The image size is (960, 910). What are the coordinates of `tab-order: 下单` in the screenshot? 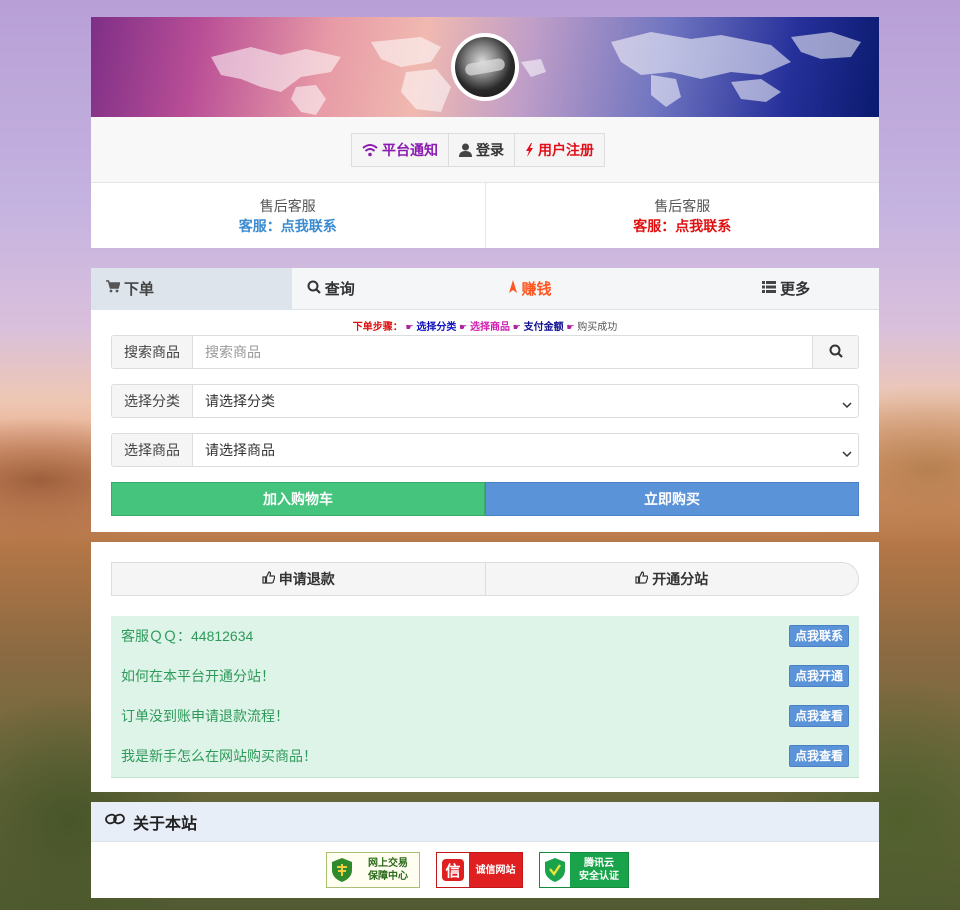 It's located at (191, 288).